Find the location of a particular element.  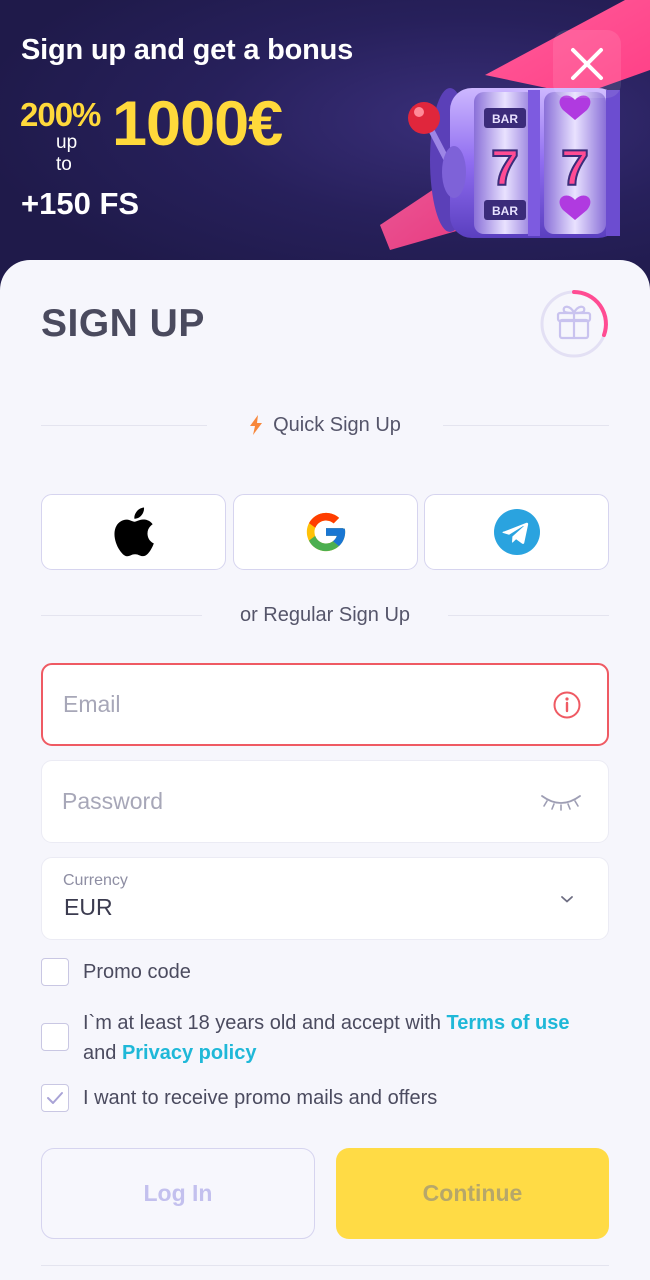

password-input is located at coordinates (297, 801).